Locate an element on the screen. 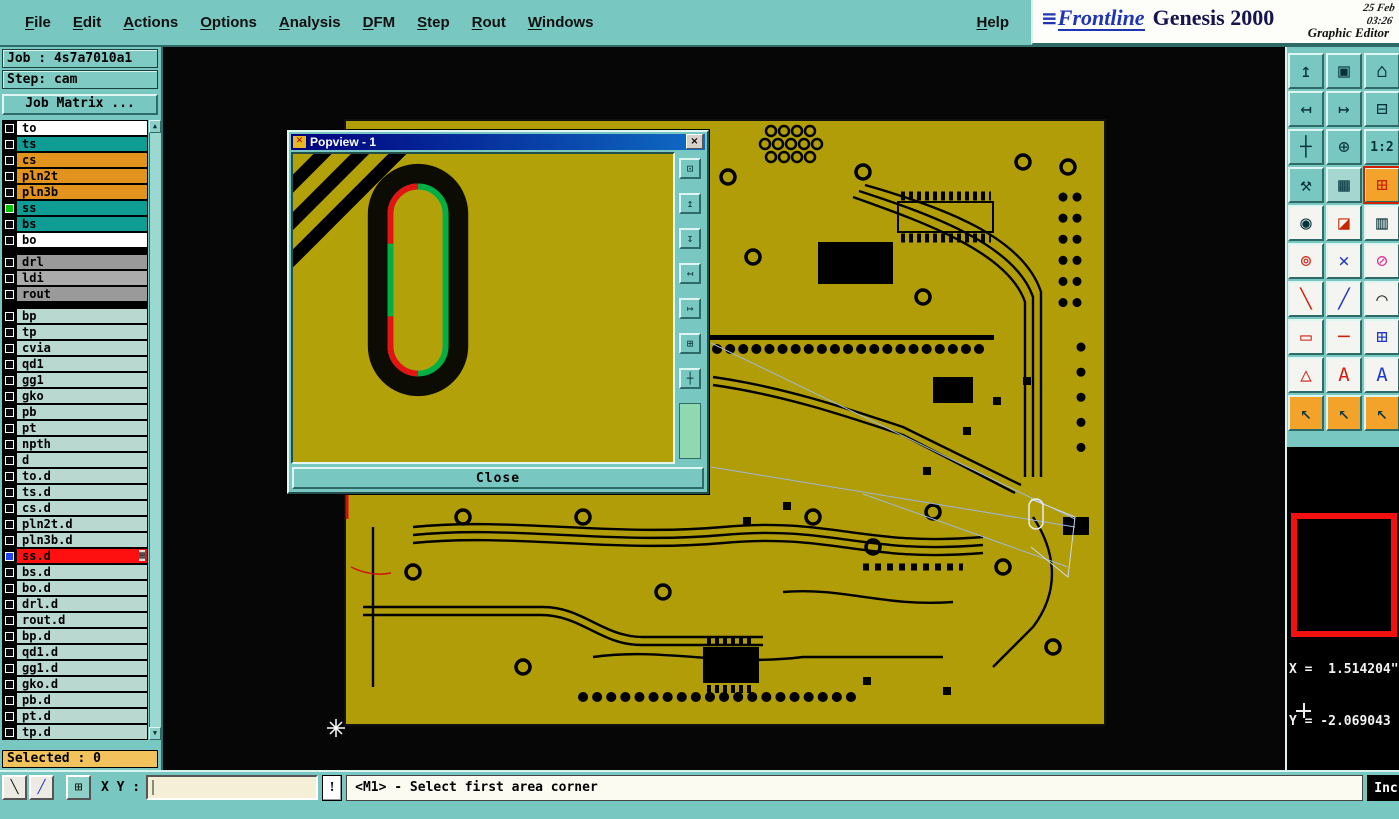 The height and width of the screenshot is (819, 1399). arc-icon: ⌒ is located at coordinates (1381, 299).